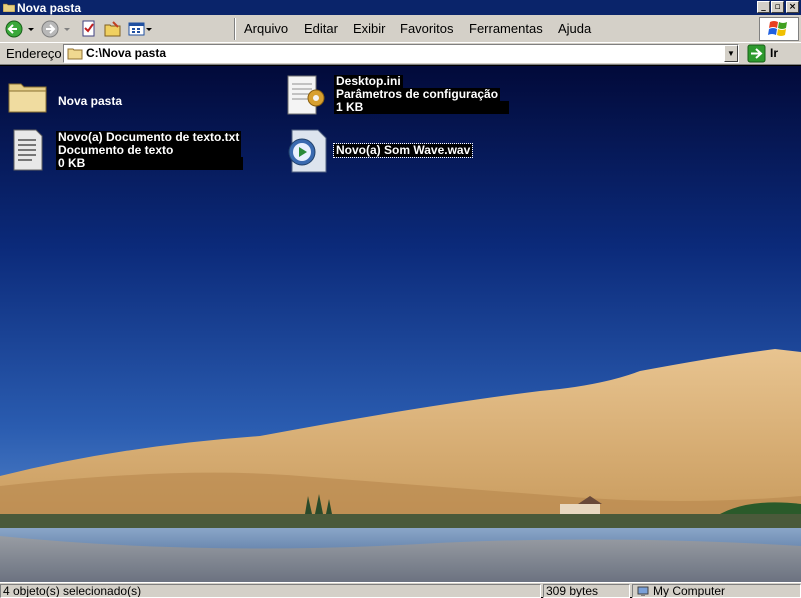  I want to click on address-value: C:\Nova pasta, so click(126, 53).